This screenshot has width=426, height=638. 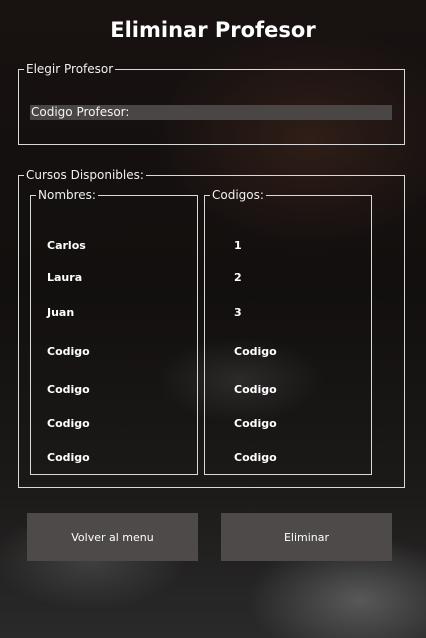 I want to click on page-title: Eliminar Profesor, so click(x=213, y=30).